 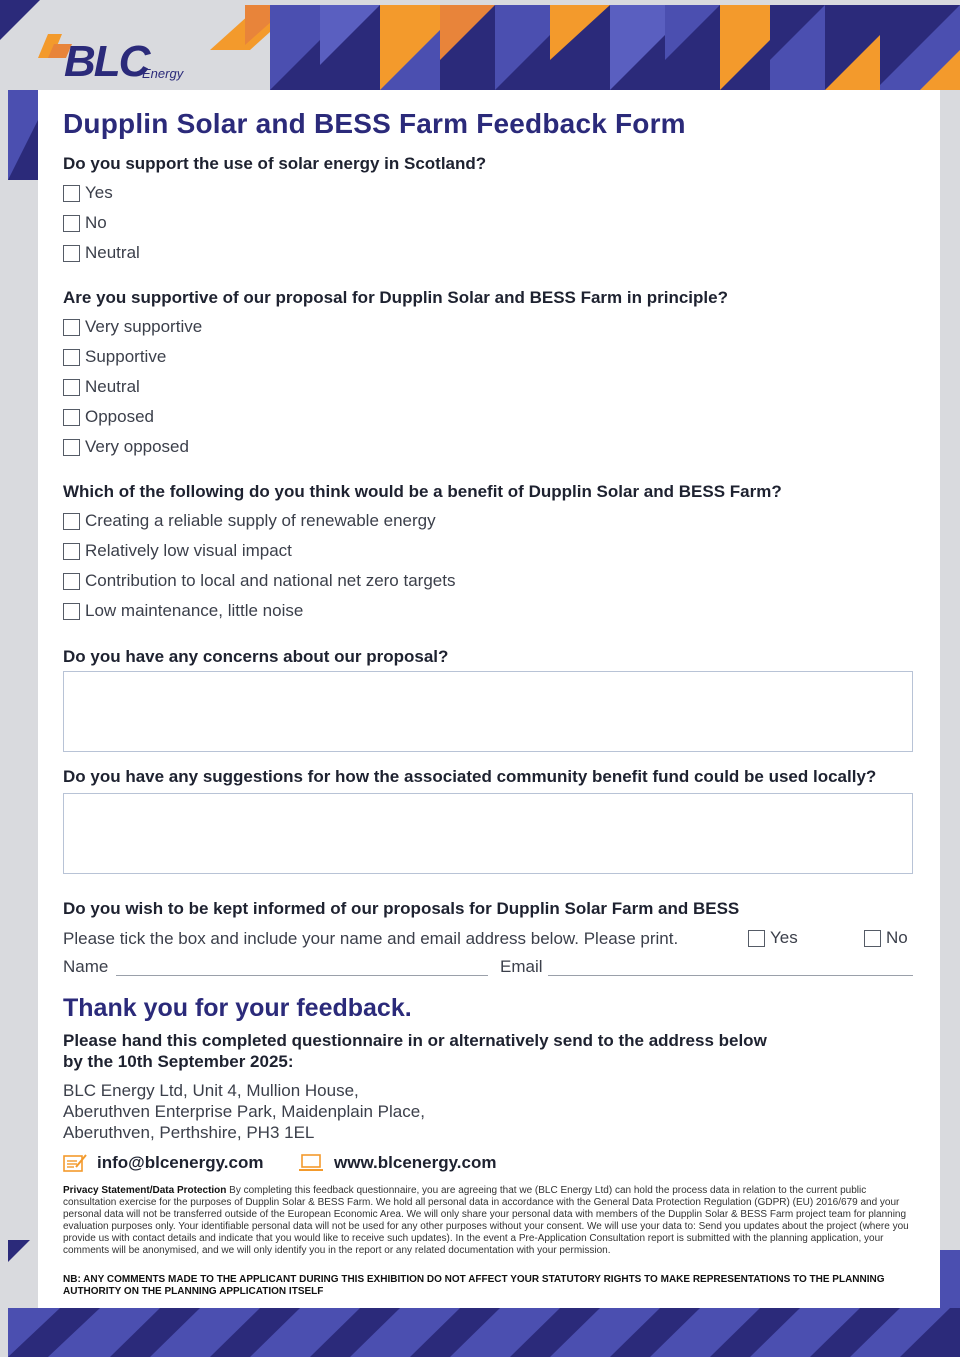 I want to click on website-contact: www.blcenergy.com, so click(x=397, y=1163).